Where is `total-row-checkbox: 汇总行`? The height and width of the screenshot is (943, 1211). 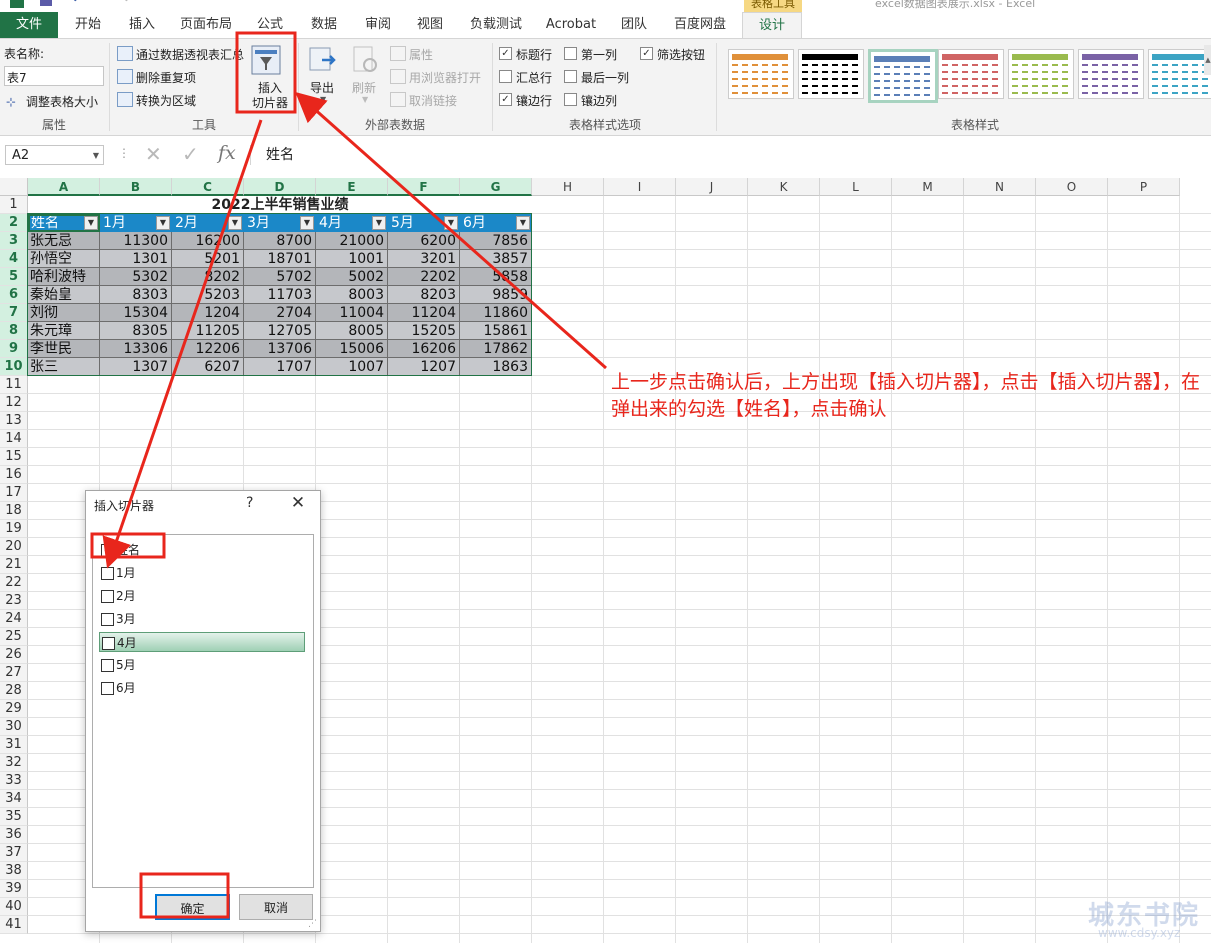 total-row-checkbox: 汇总行 is located at coordinates (529, 77).